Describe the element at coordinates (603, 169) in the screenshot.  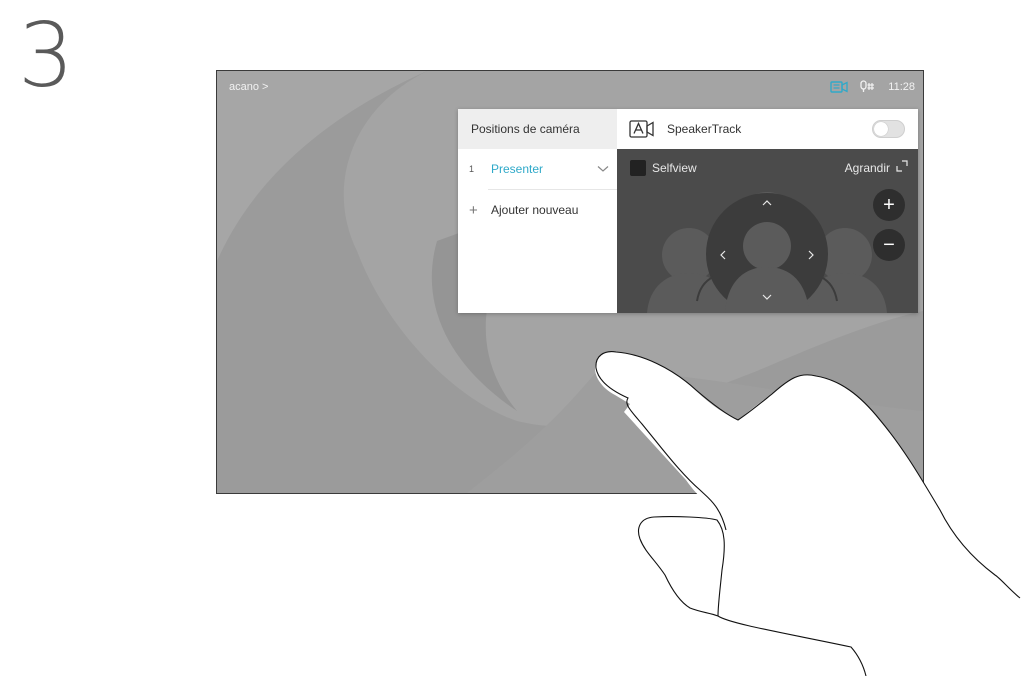
I see `chevron-down-icon` at that location.